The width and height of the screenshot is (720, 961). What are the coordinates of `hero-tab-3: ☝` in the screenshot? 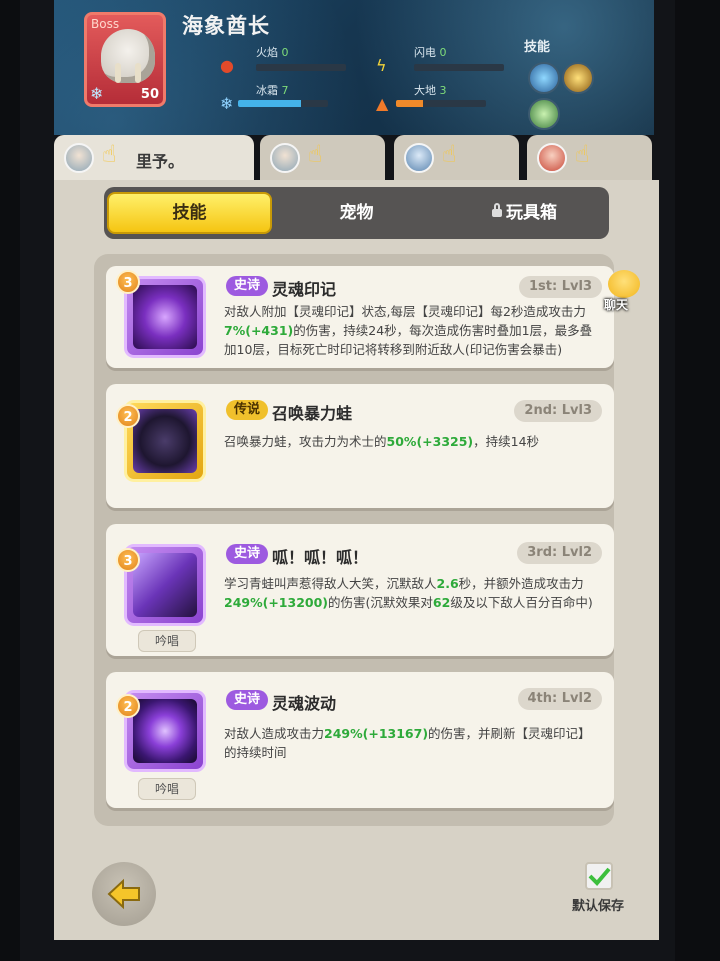 It's located at (456, 157).